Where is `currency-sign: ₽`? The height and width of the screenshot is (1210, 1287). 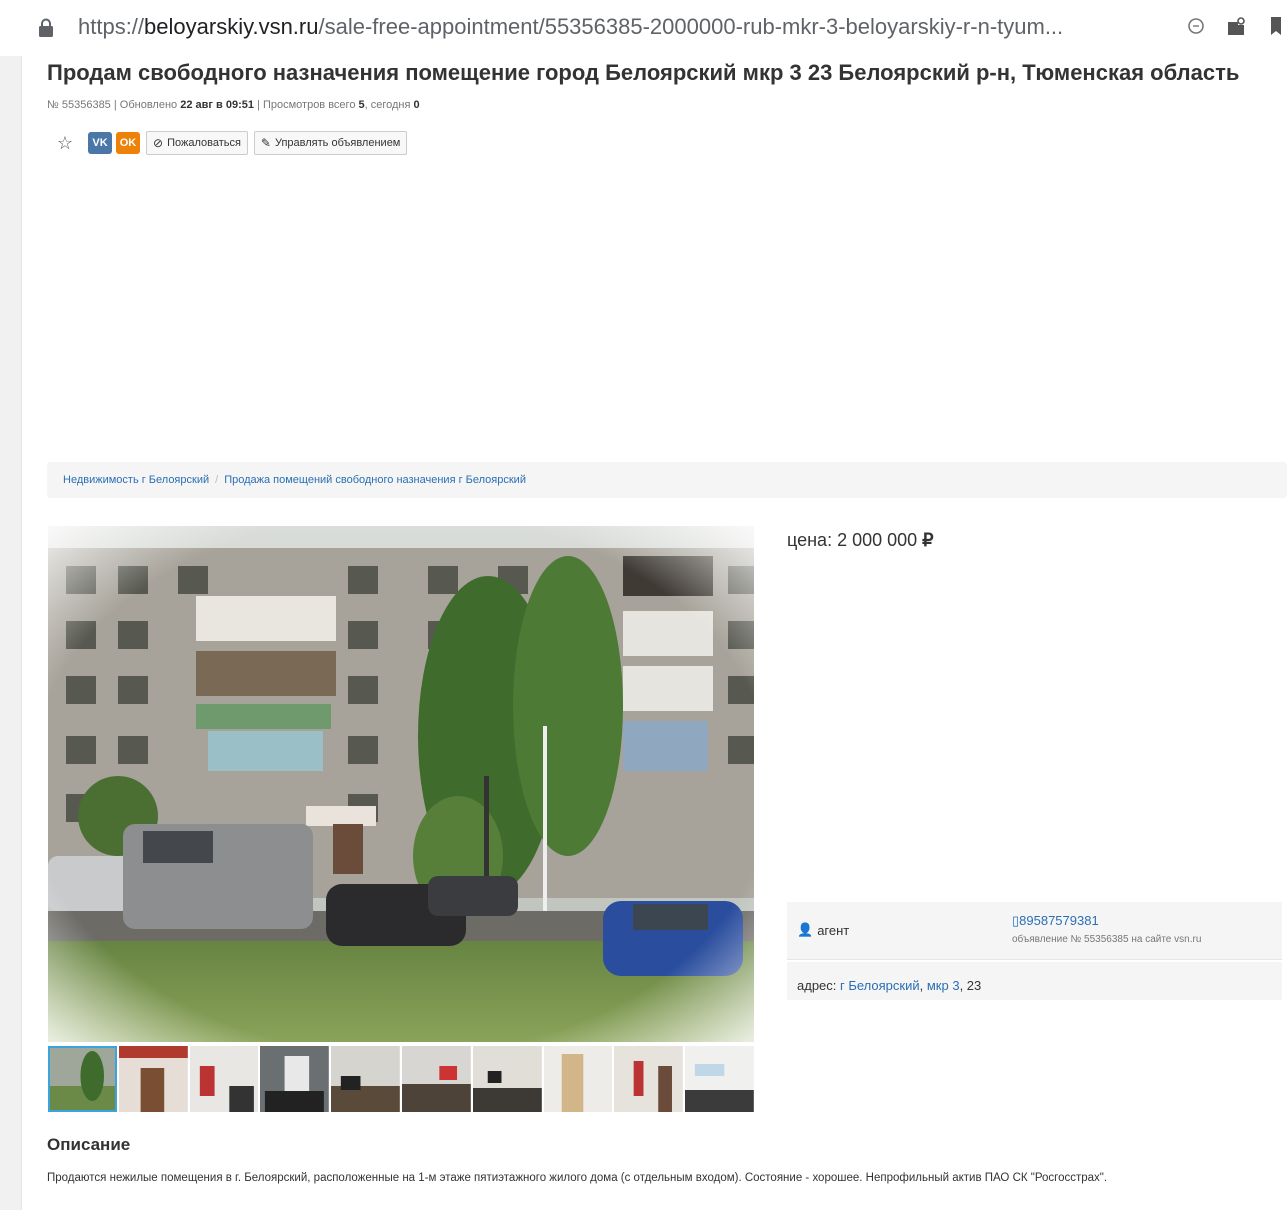 currency-sign: ₽ is located at coordinates (928, 540).